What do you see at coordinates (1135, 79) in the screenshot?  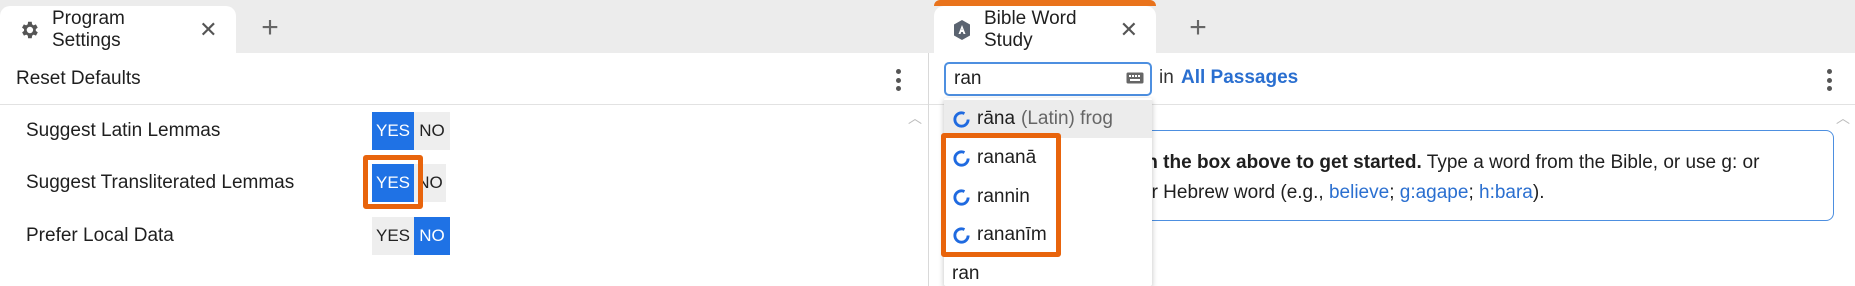 I see `keyboard-icon` at bounding box center [1135, 79].